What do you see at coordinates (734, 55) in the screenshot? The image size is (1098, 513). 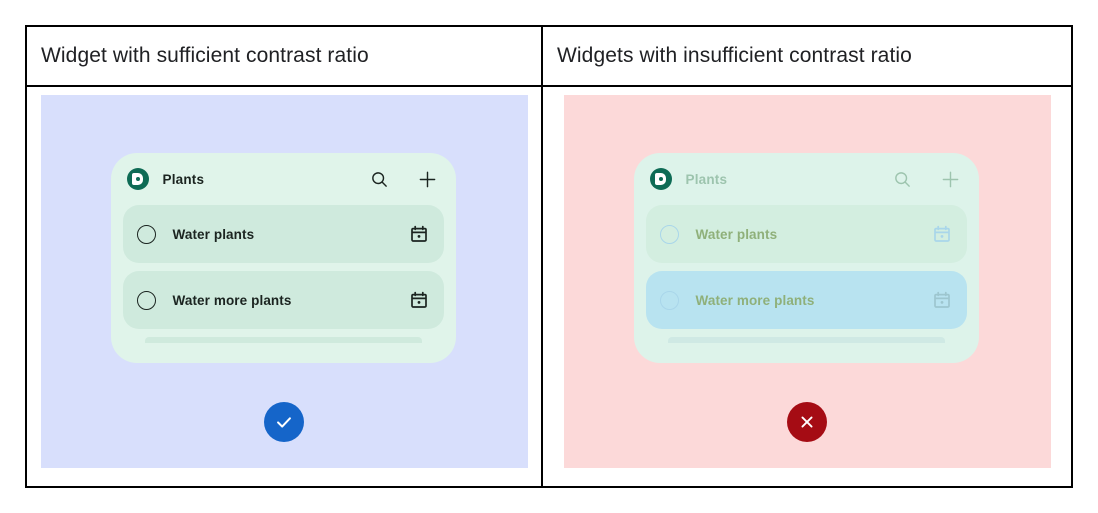 I see `column-header-insufficient-label: Widgets with insufficient contrast ratio` at bounding box center [734, 55].